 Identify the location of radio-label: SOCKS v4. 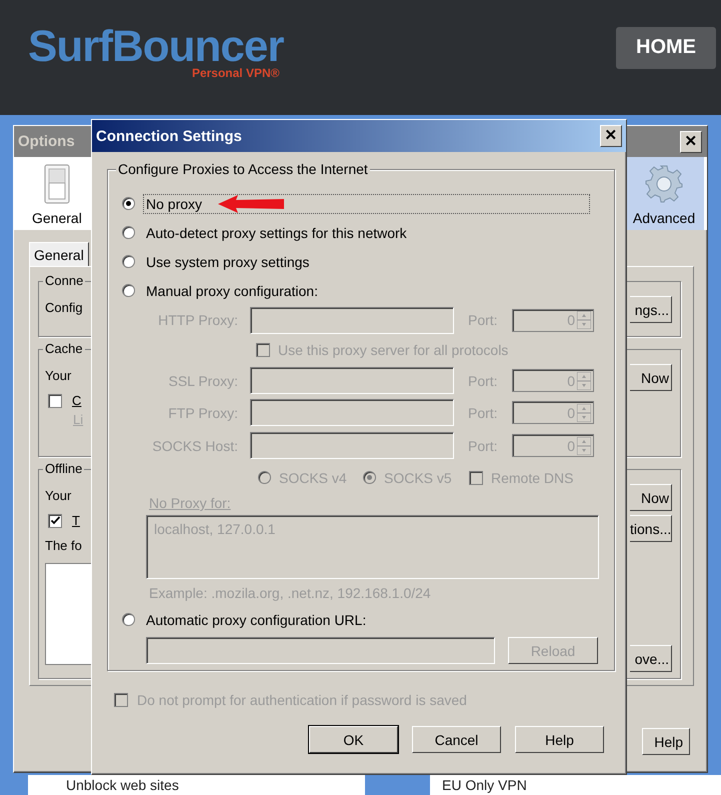
(313, 478).